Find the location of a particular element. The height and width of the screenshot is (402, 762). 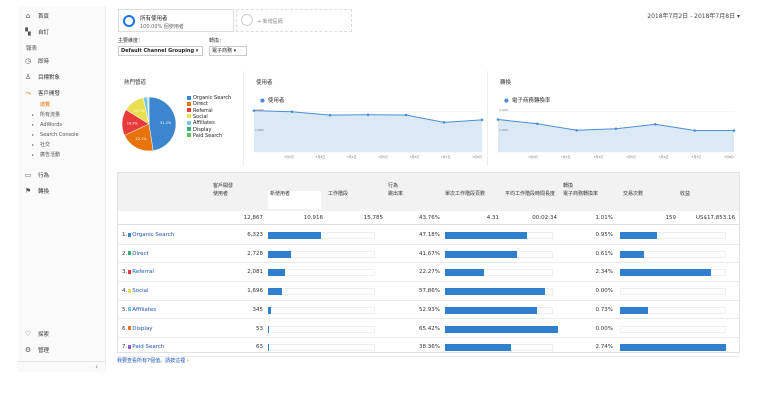

sidebar-item-acquisition: ⤳ 客戶開發 is located at coordinates (62, 93).